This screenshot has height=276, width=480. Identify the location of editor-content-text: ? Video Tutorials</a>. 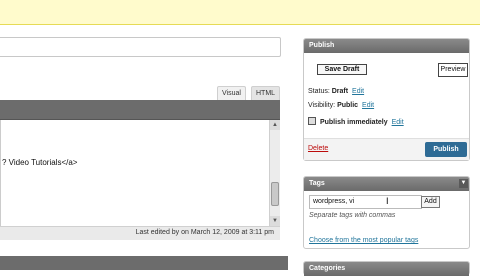
(40, 162).